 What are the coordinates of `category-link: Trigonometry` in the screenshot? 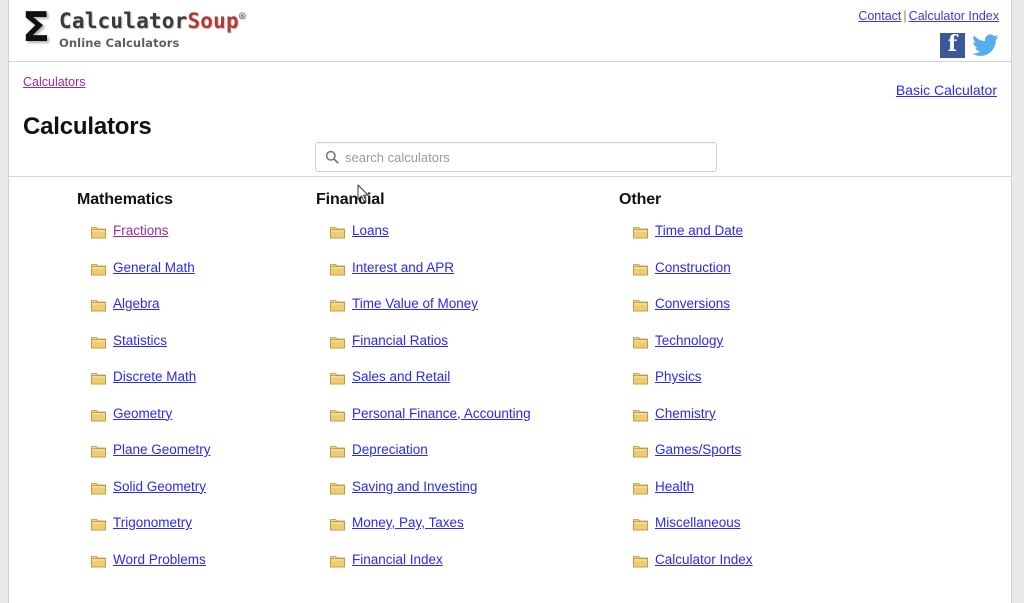 It's located at (152, 523).